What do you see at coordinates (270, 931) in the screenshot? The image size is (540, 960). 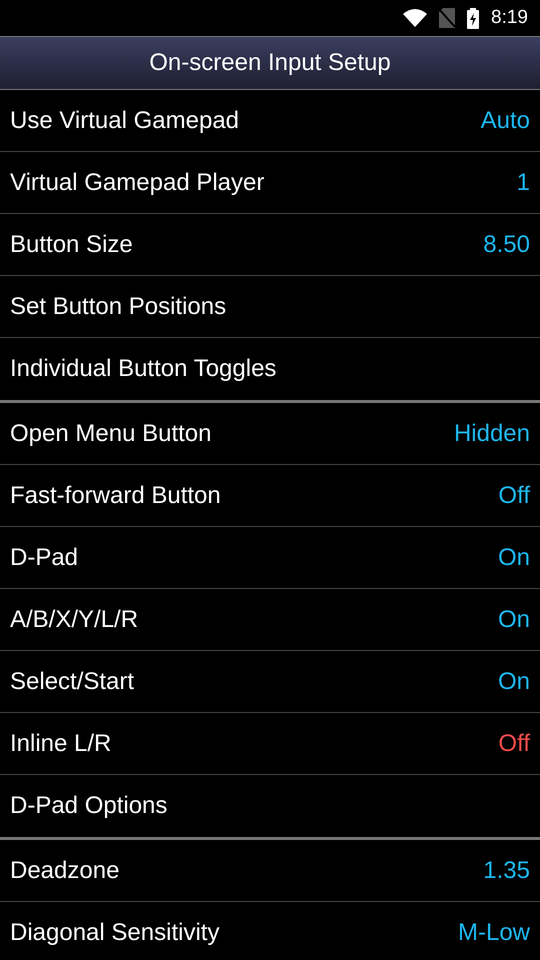 I see `settings-row: Diagonal Sensitivity M-Low` at bounding box center [270, 931].